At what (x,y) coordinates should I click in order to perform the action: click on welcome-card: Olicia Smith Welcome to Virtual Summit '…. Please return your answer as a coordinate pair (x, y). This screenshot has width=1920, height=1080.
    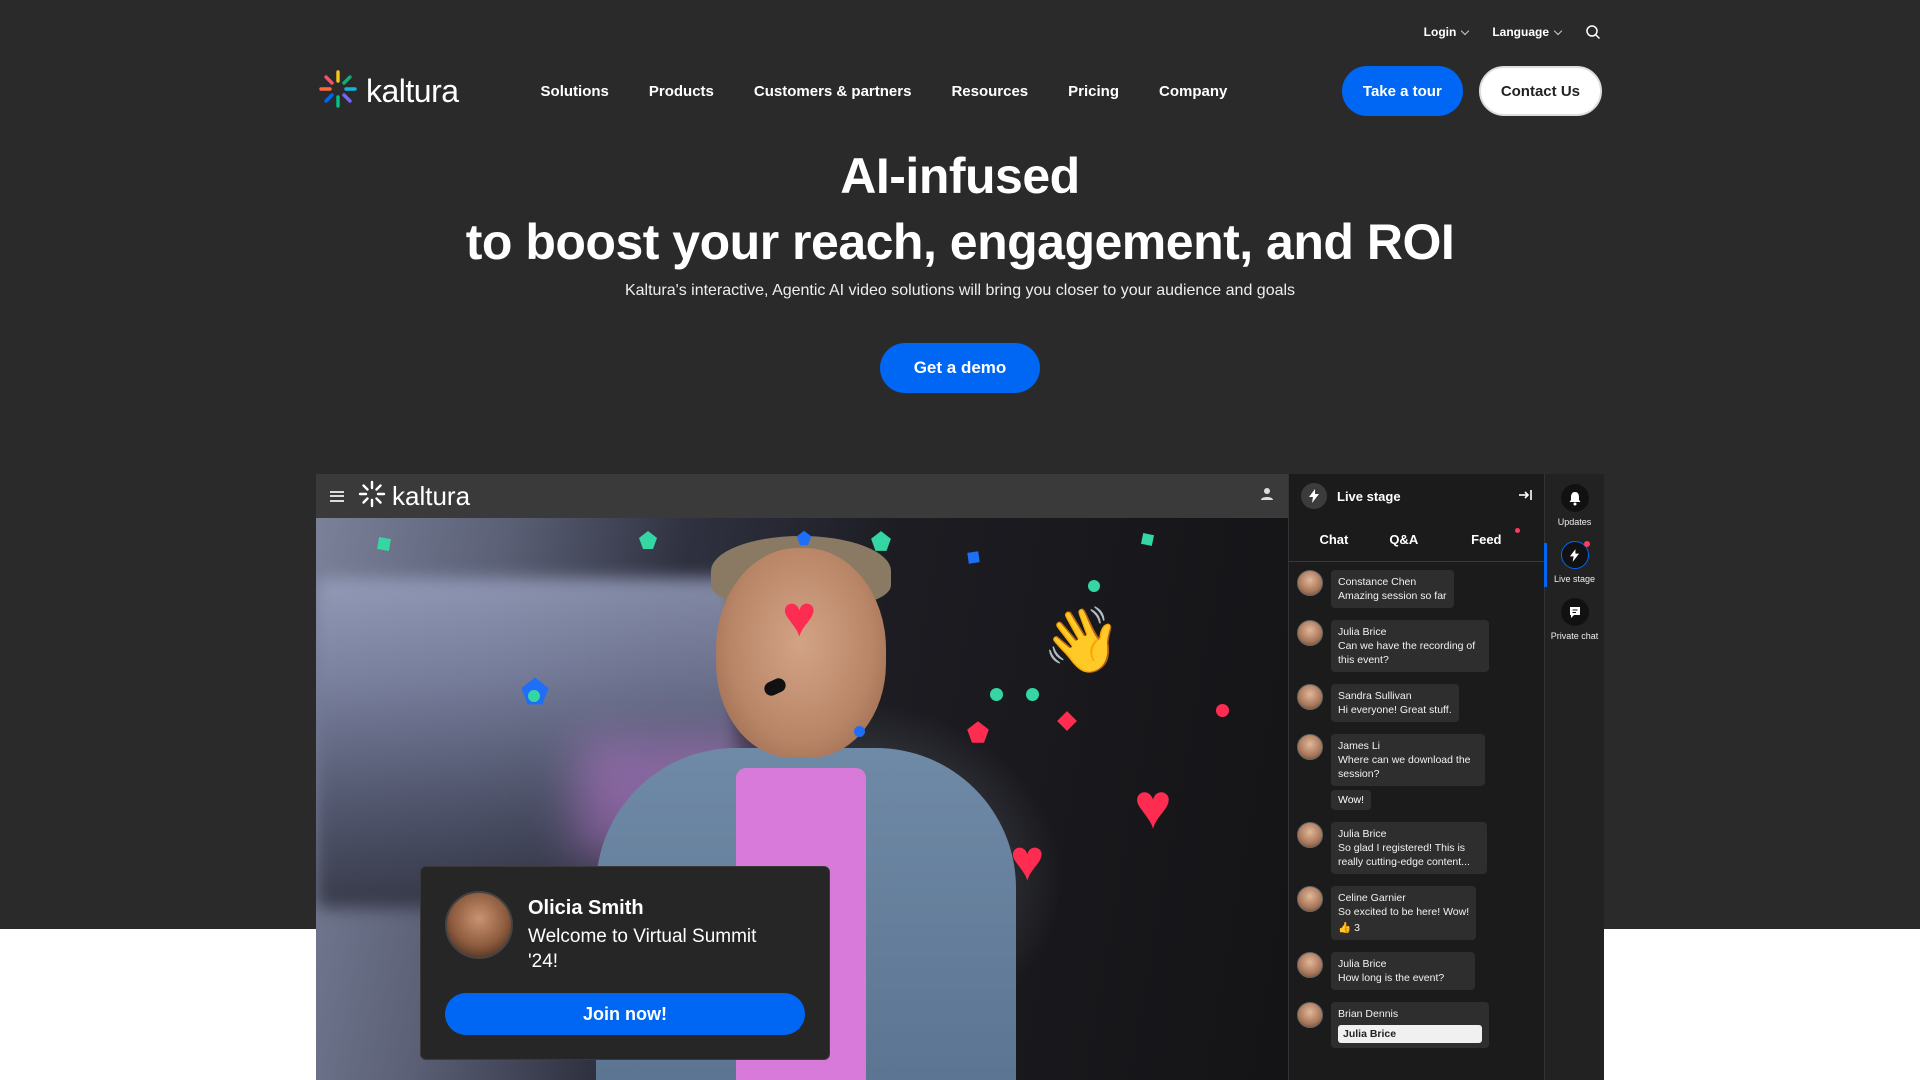
    Looking at the image, I should click on (625, 963).